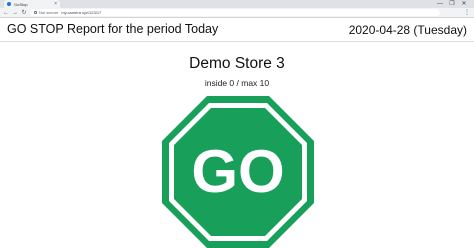 This screenshot has height=248, width=474. What do you see at coordinates (467, 13) in the screenshot?
I see `browser-menu-icon: ⋮` at bounding box center [467, 13].